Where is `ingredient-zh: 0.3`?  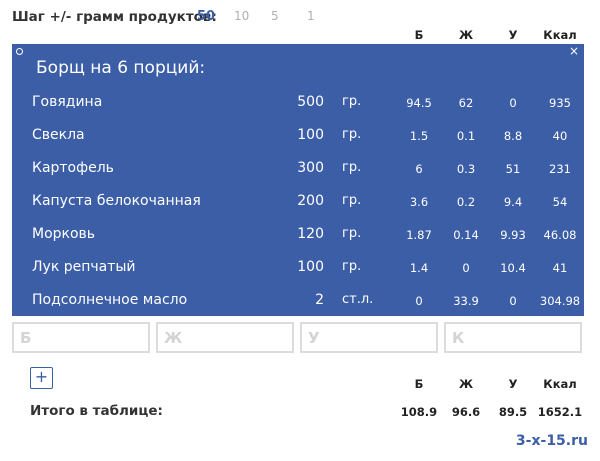
ingredient-zh: 0.3 is located at coordinates (466, 169).